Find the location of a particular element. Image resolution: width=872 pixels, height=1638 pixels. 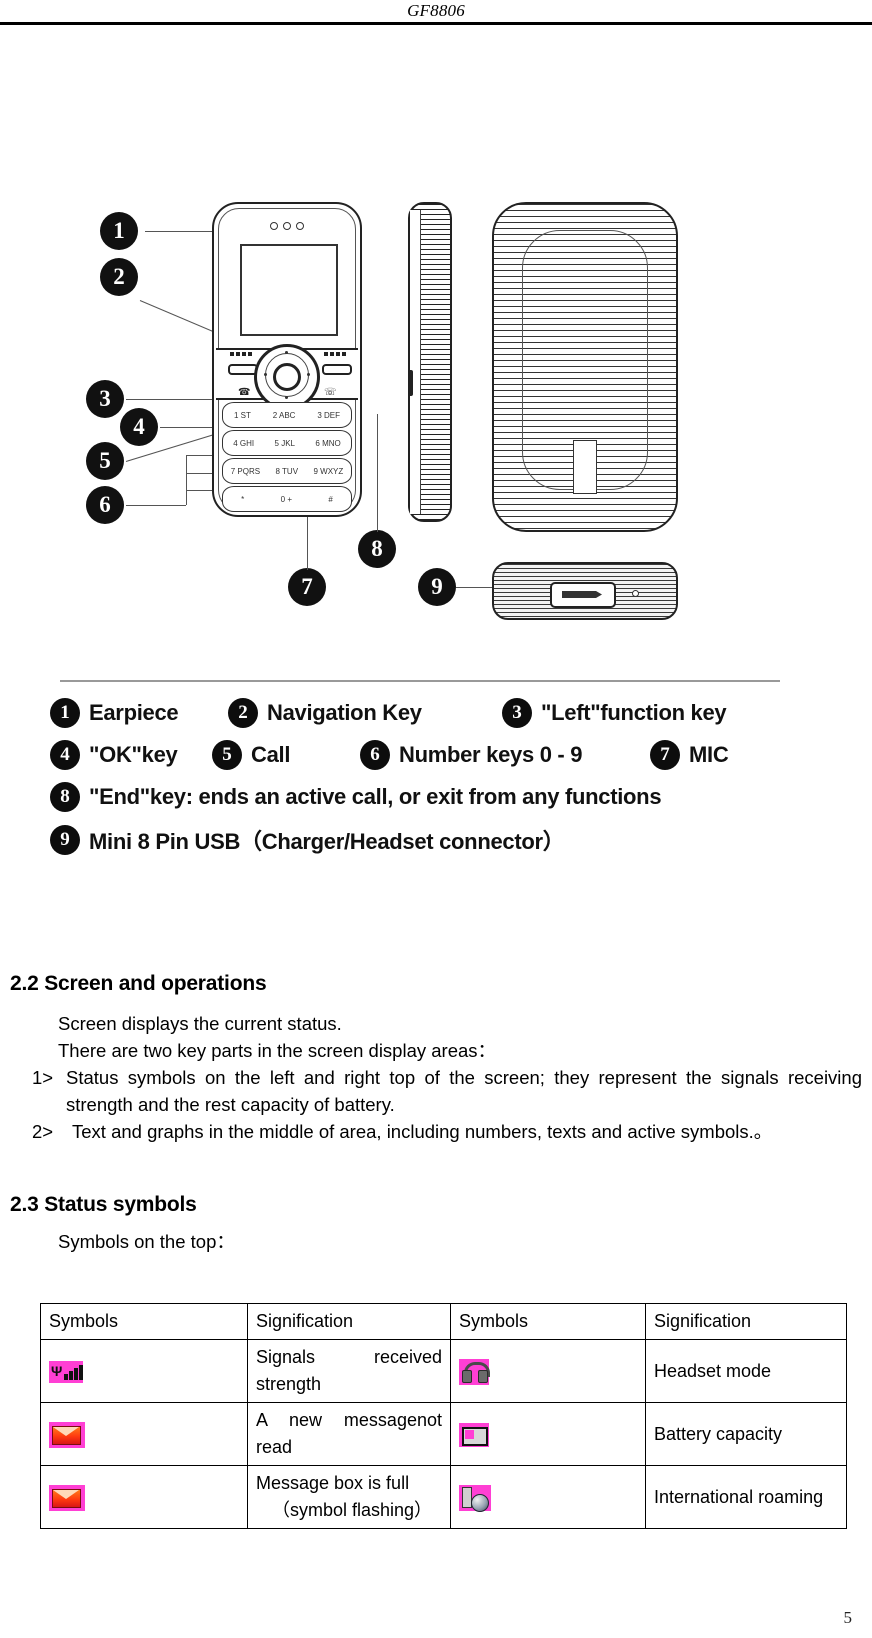

document-model-title: GF8806 is located at coordinates (436, 10).